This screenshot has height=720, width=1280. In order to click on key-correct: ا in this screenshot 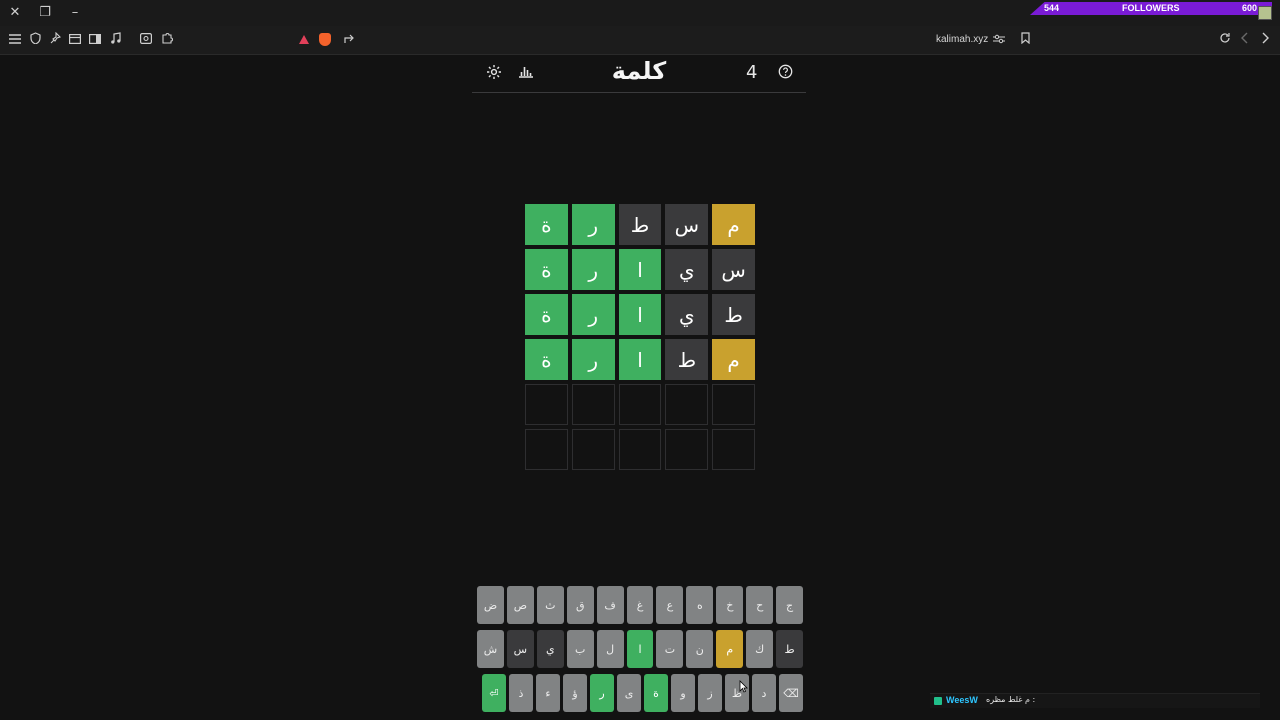, I will do `click(640, 649)`.